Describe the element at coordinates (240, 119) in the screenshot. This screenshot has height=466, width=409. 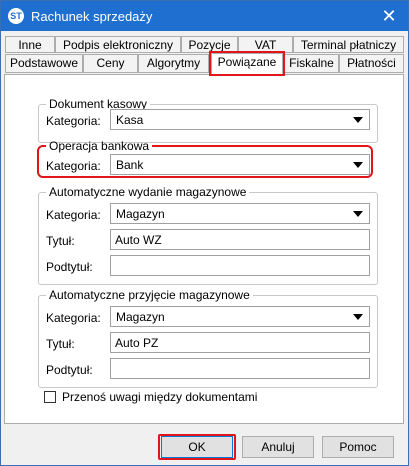
I see `kasa-category-select: Kasa` at that location.